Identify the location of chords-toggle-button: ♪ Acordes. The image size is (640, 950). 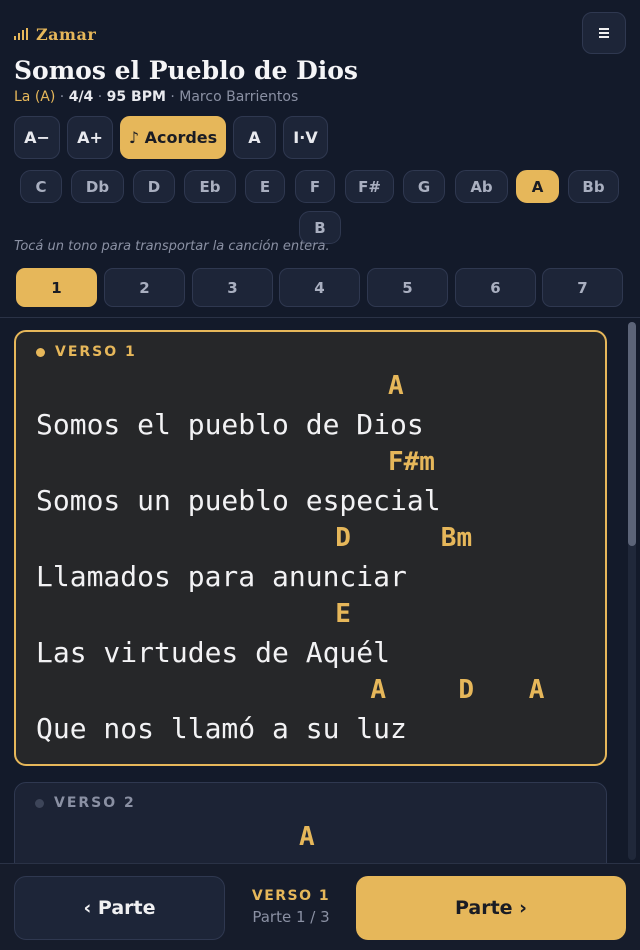
(173, 137).